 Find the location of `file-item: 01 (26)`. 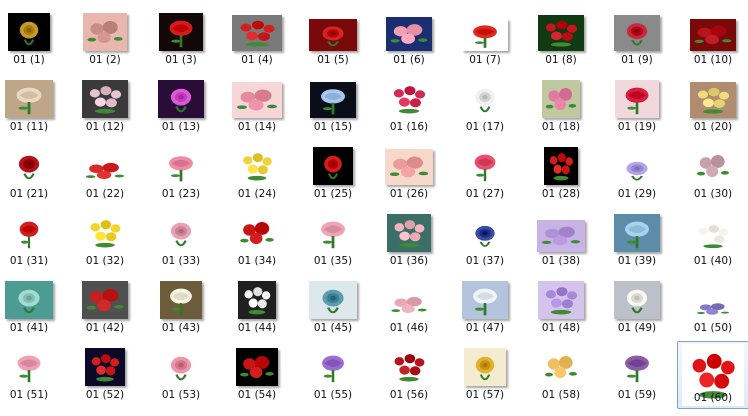

file-item: 01 (26) is located at coordinates (409, 174).